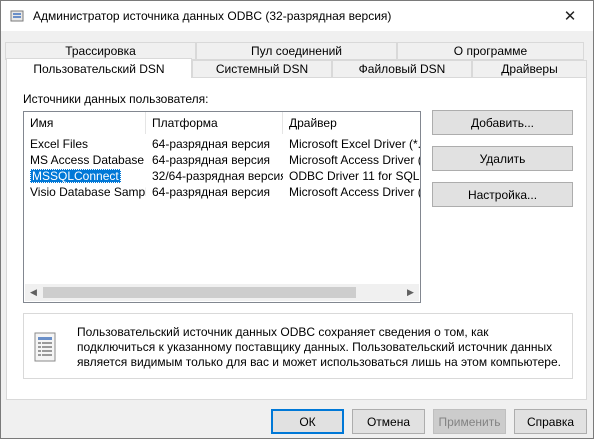 This screenshot has height=439, width=594. I want to click on tab-connection-pool: Пул соединений, so click(296, 51).